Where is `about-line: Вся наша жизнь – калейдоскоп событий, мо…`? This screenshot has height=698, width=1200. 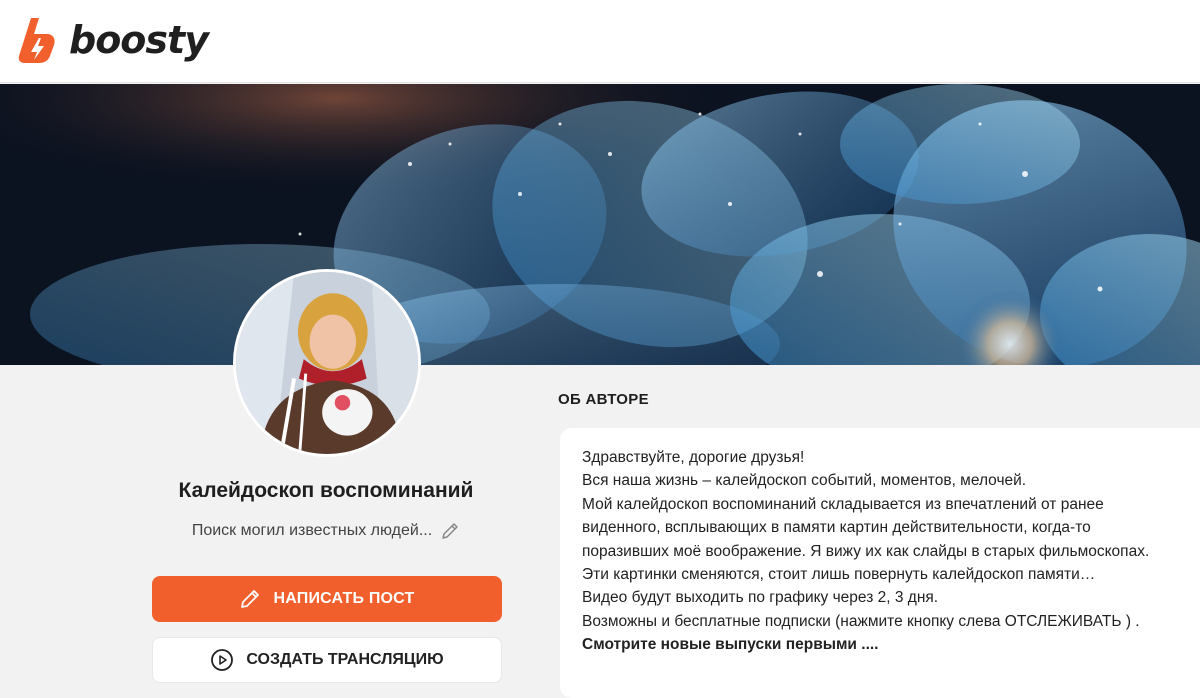 about-line: Вся наша жизнь – калейдоскоп событий, мо… is located at coordinates (804, 481).